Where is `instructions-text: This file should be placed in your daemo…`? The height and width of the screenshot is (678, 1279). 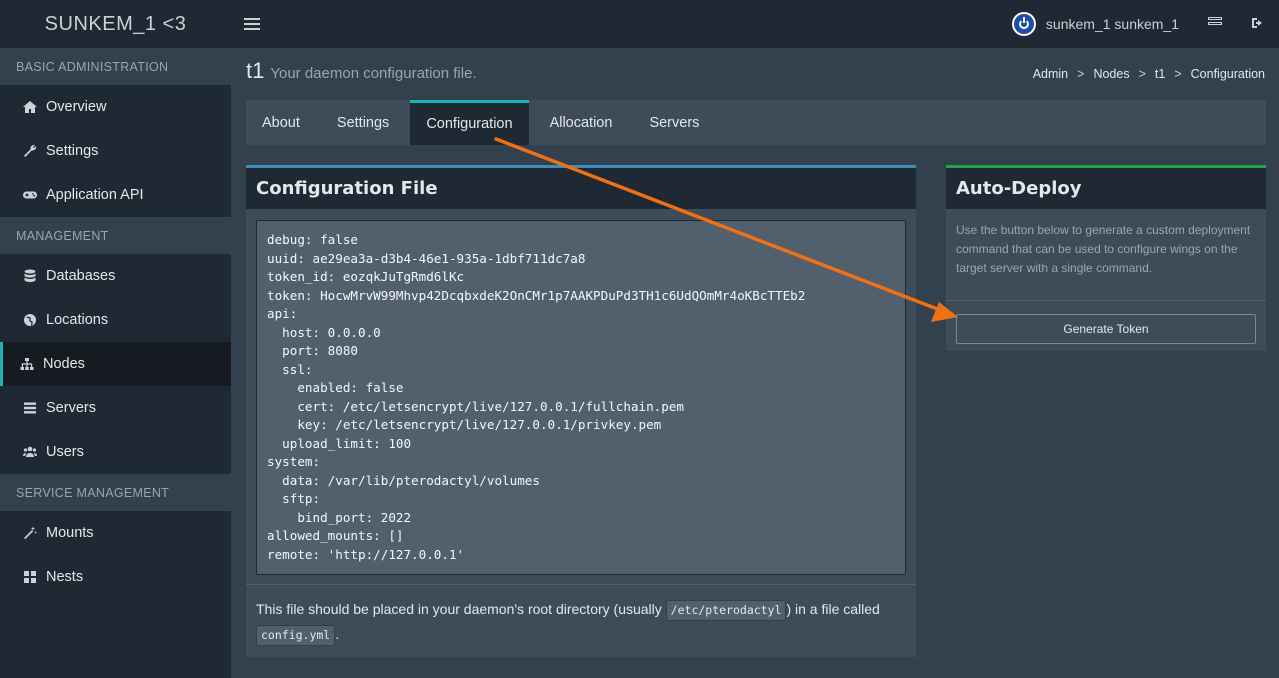 instructions-text: This file should be placed in your daemo… is located at coordinates (461, 609).